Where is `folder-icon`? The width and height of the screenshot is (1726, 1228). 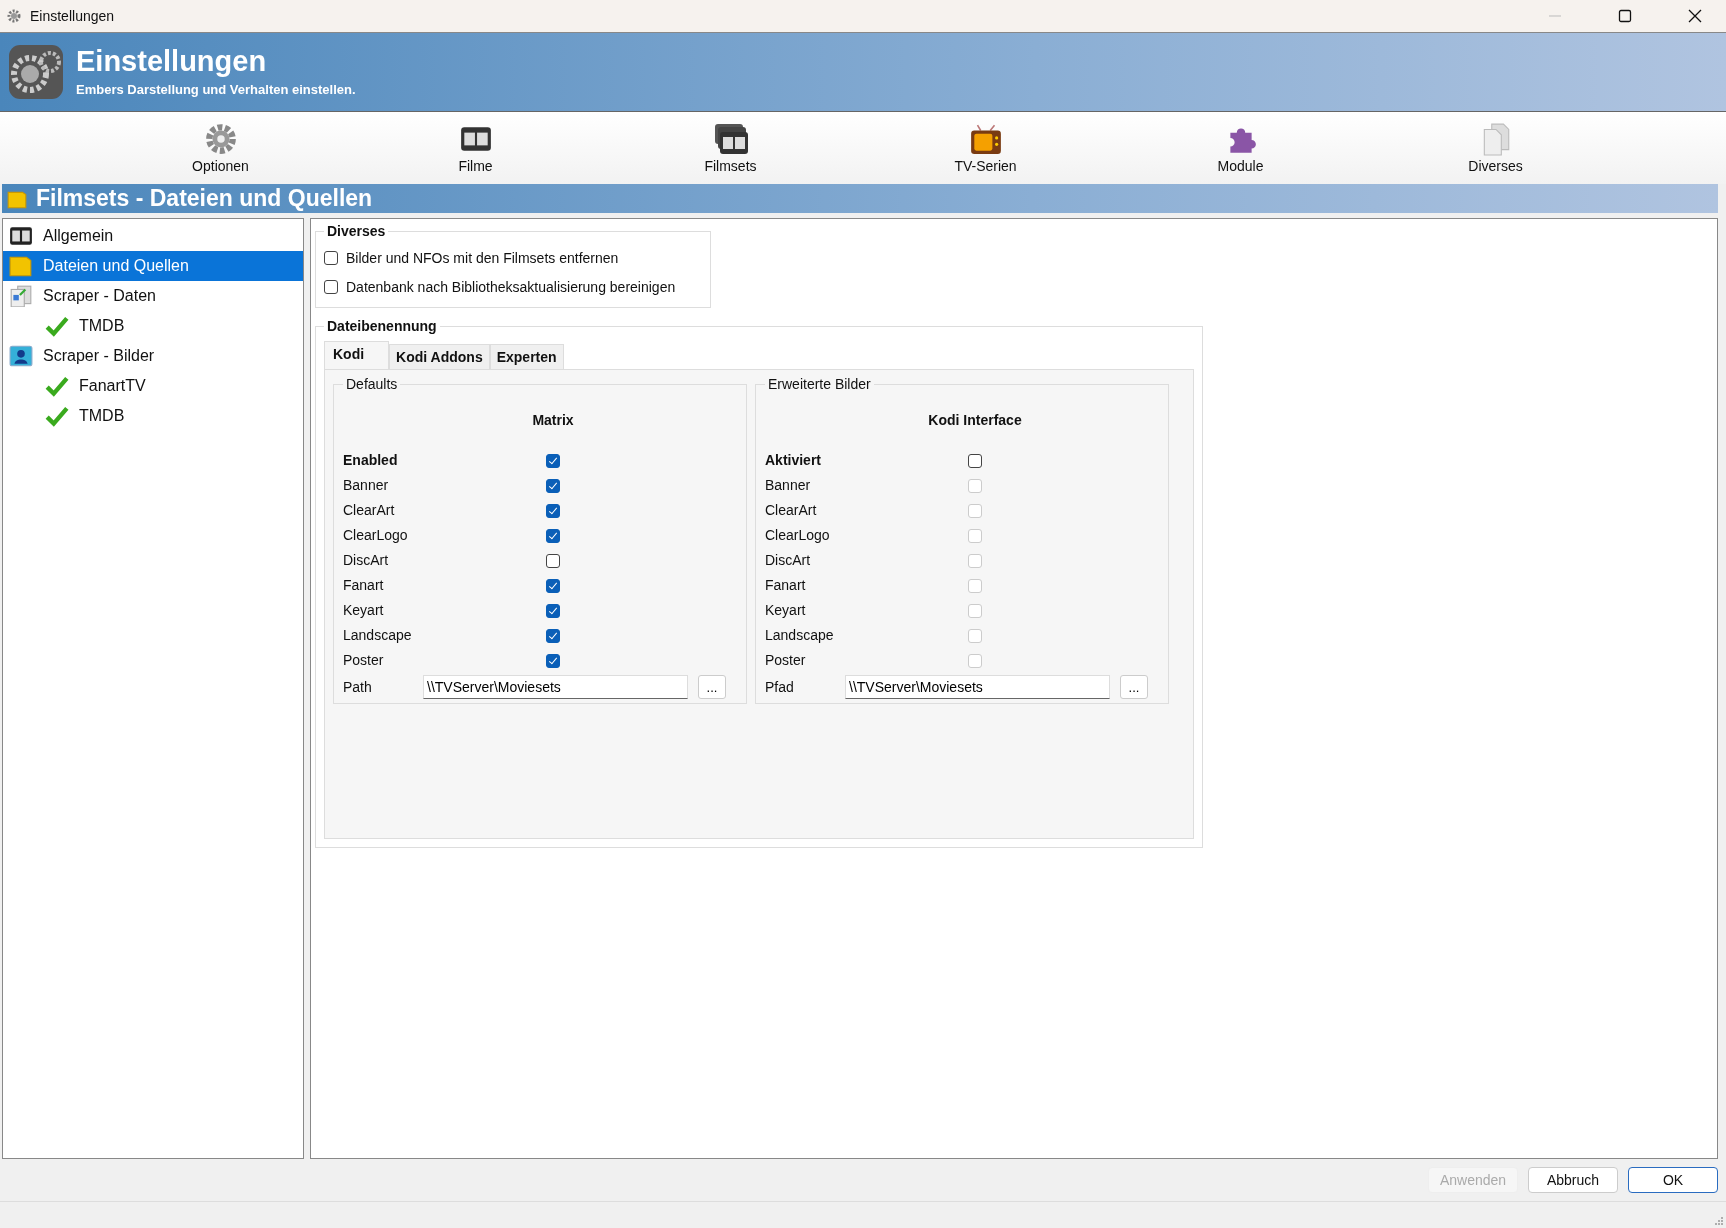 folder-icon is located at coordinates (21, 266).